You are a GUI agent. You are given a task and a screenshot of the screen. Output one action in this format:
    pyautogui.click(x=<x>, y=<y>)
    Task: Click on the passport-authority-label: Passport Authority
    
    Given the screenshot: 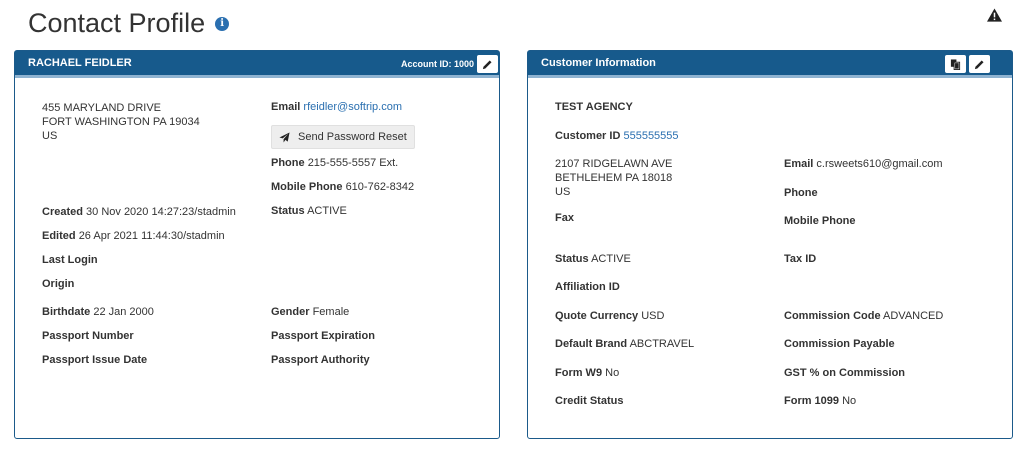 What is the action you would take?
    pyautogui.click(x=320, y=360)
    